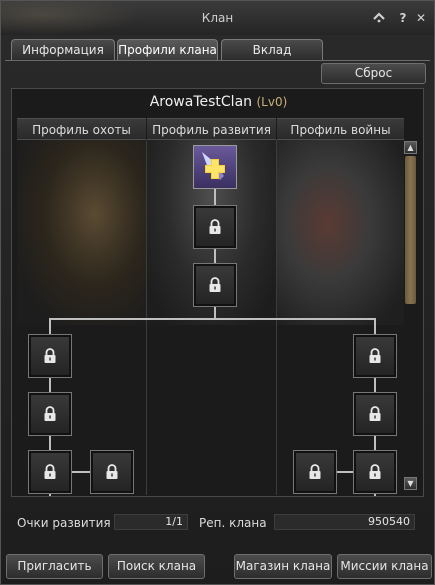  I want to click on add-skill-icon, so click(213, 166).